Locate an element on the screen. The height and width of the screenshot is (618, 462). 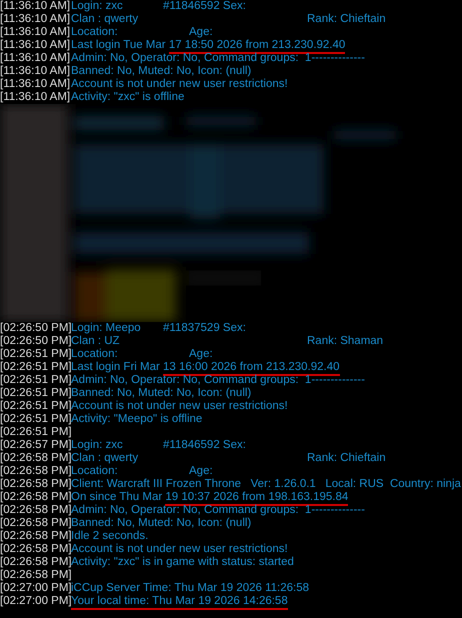
log-message: Activity: "Meepo" is offline is located at coordinates (136, 419).